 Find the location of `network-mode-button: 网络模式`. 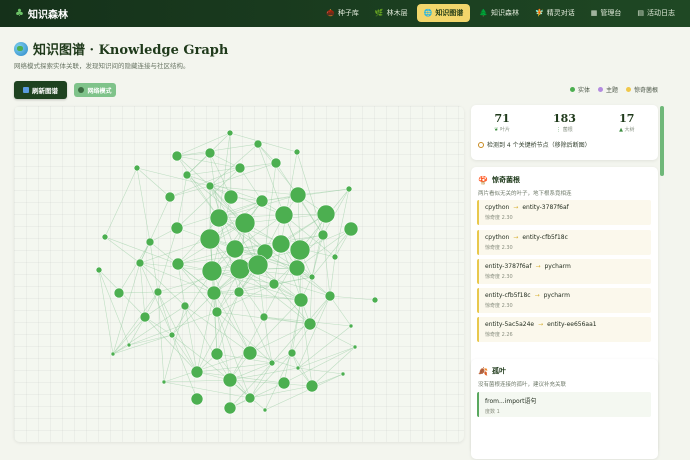

network-mode-button: 网络模式 is located at coordinates (95, 90).